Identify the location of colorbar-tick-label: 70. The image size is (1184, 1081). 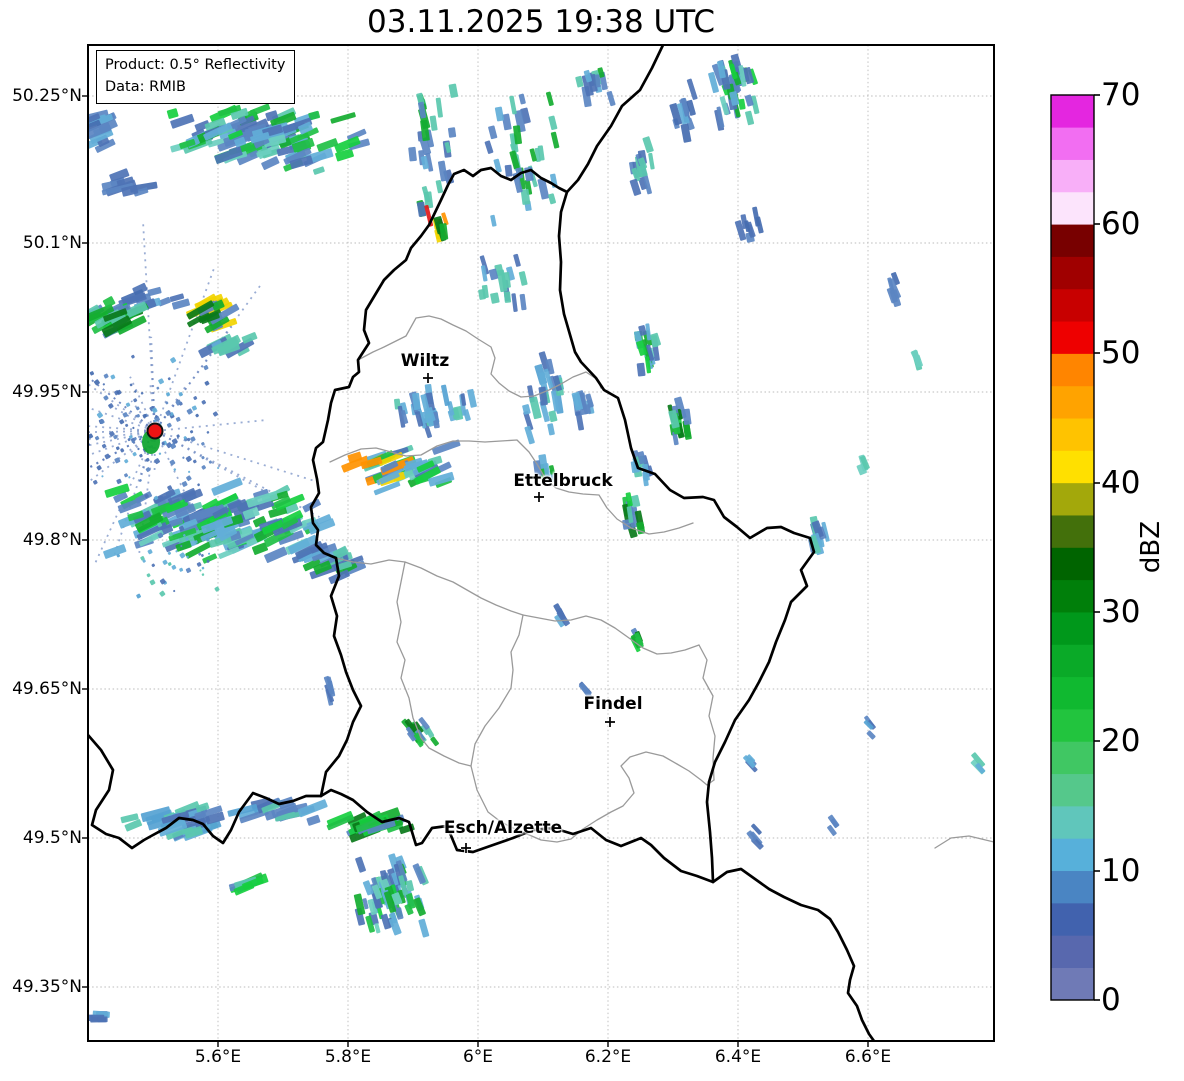
(1121, 95).